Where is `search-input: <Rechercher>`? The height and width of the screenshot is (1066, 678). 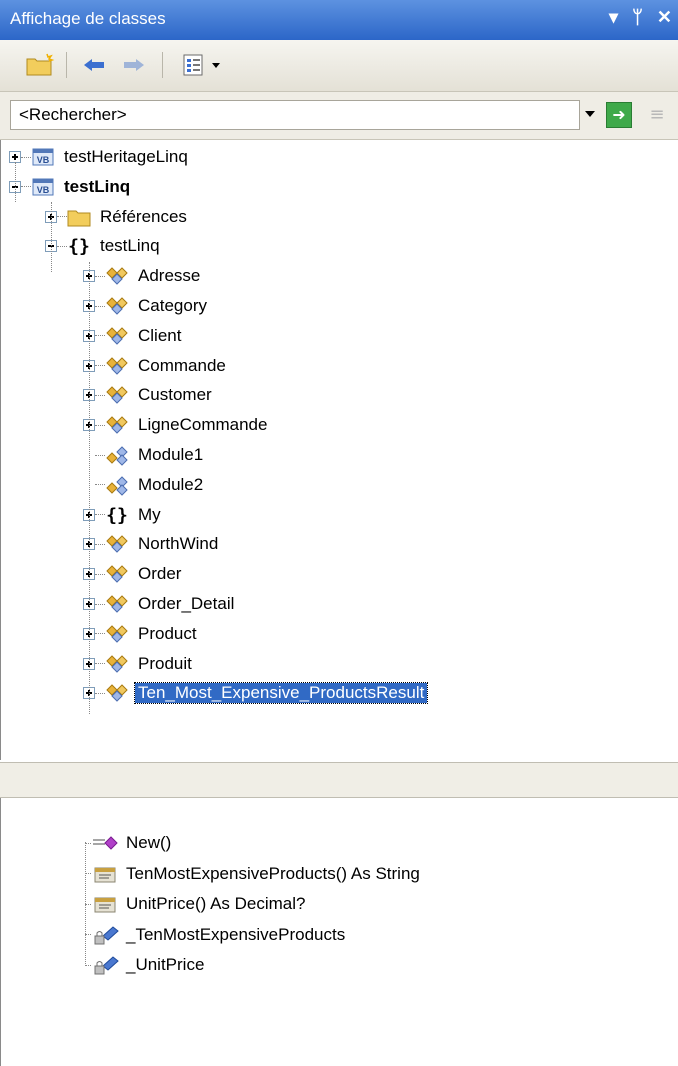
search-input: <Rechercher> is located at coordinates (295, 115).